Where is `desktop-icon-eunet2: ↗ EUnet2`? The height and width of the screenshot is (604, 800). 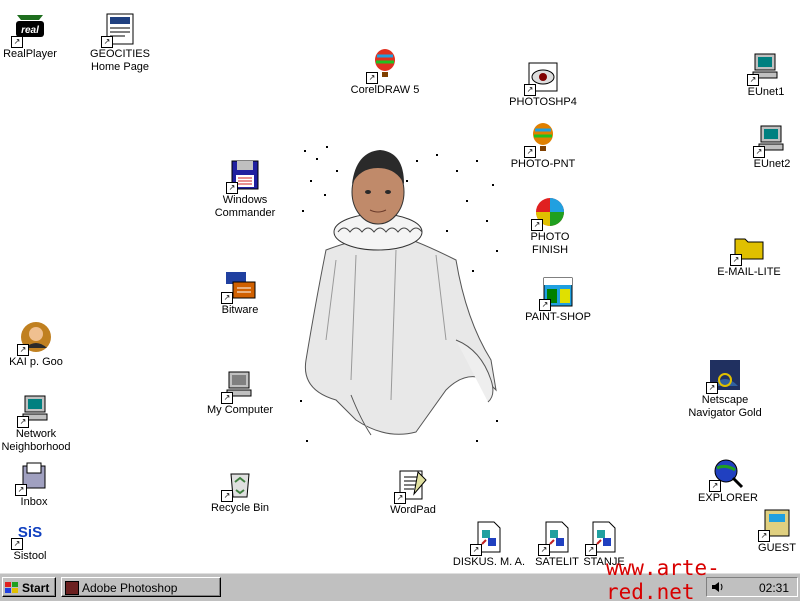 desktop-icon-eunet2: ↗ EUnet2 is located at coordinates (761, 146).